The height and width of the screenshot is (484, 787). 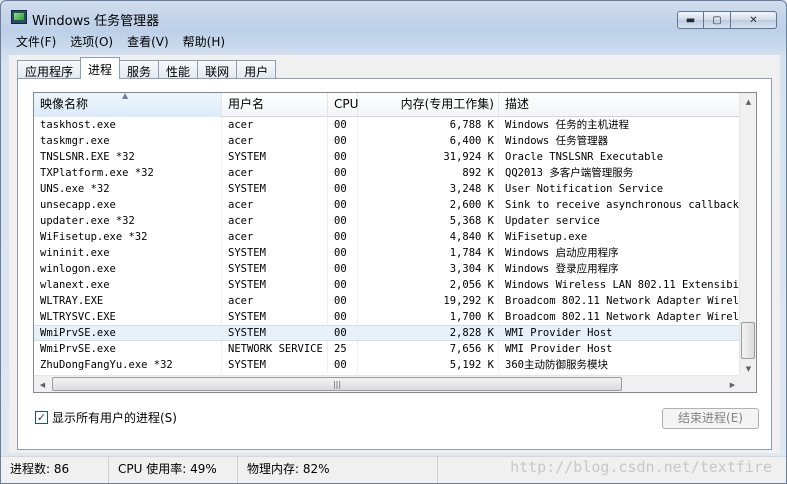 What do you see at coordinates (41, 417) in the screenshot?
I see `show-all-users-checkbox: ✓` at bounding box center [41, 417].